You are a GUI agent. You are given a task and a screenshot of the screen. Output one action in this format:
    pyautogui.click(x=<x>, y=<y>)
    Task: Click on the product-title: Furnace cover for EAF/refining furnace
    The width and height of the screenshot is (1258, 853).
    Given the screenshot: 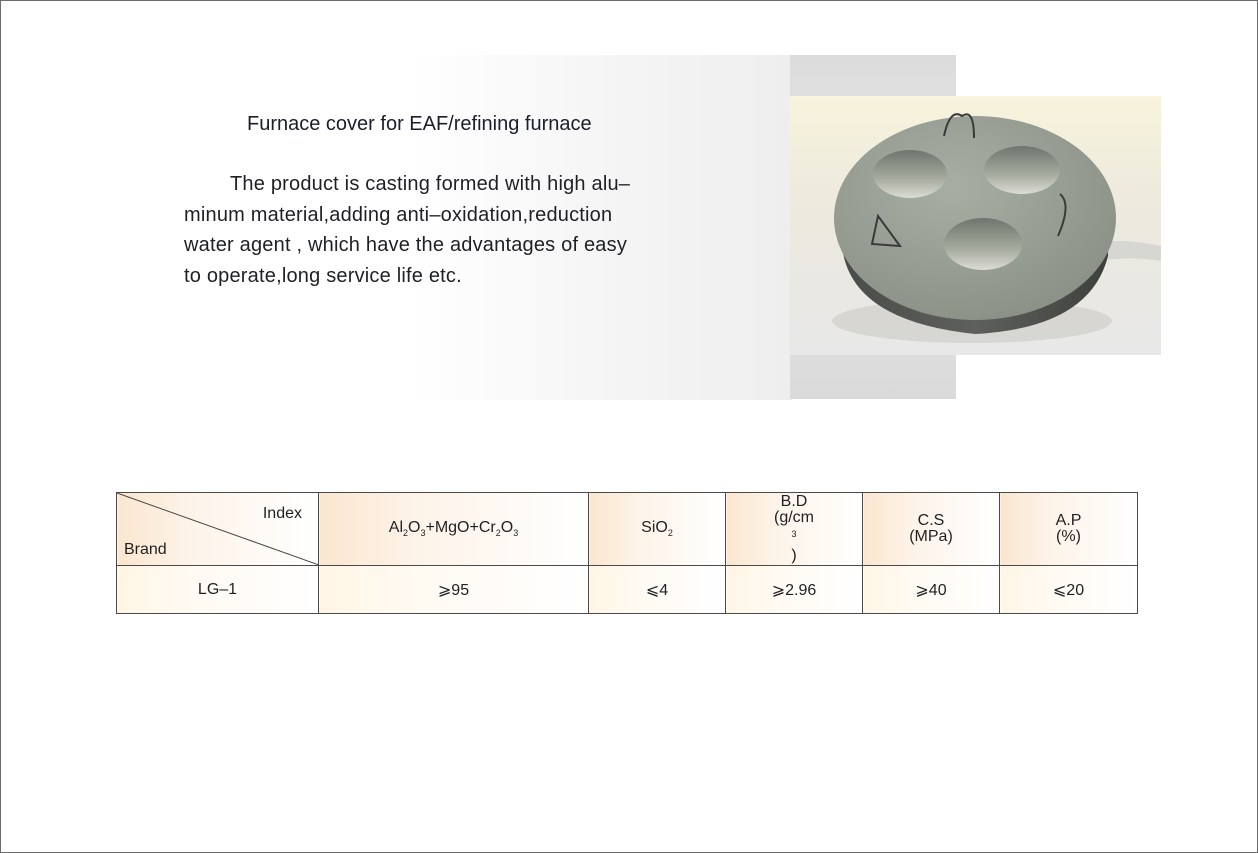 What is the action you would take?
    pyautogui.click(x=419, y=124)
    